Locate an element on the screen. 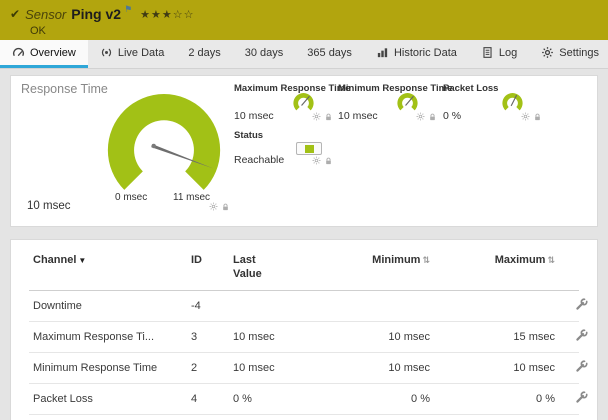  tab-label: 365 days is located at coordinates (329, 52).